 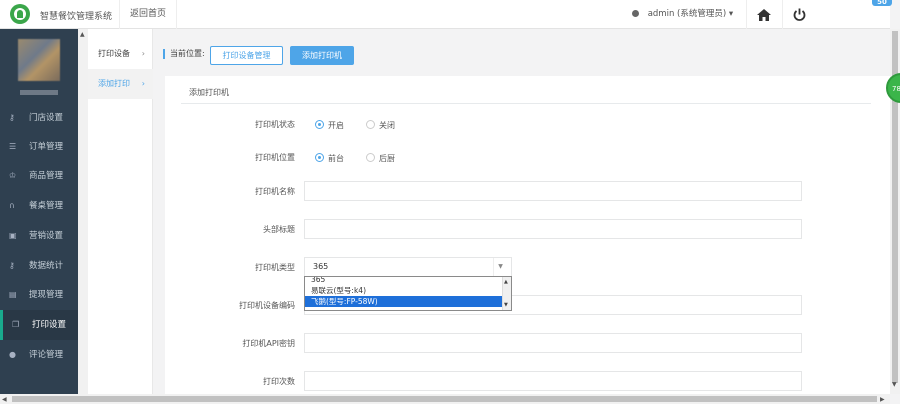 What do you see at coordinates (506, 293) in the screenshot?
I see `dropdown-scrollbar: ▲ ▼` at bounding box center [506, 293].